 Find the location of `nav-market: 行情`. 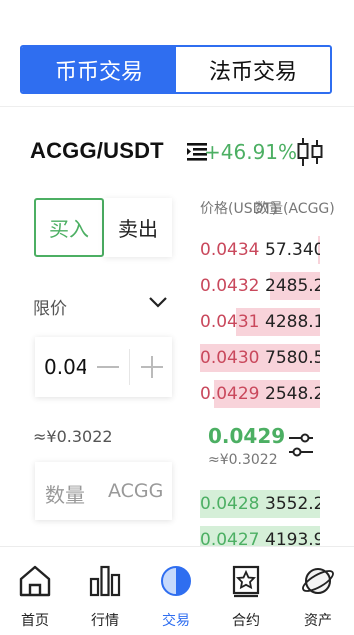

nav-market: 行情 is located at coordinates (105, 591).